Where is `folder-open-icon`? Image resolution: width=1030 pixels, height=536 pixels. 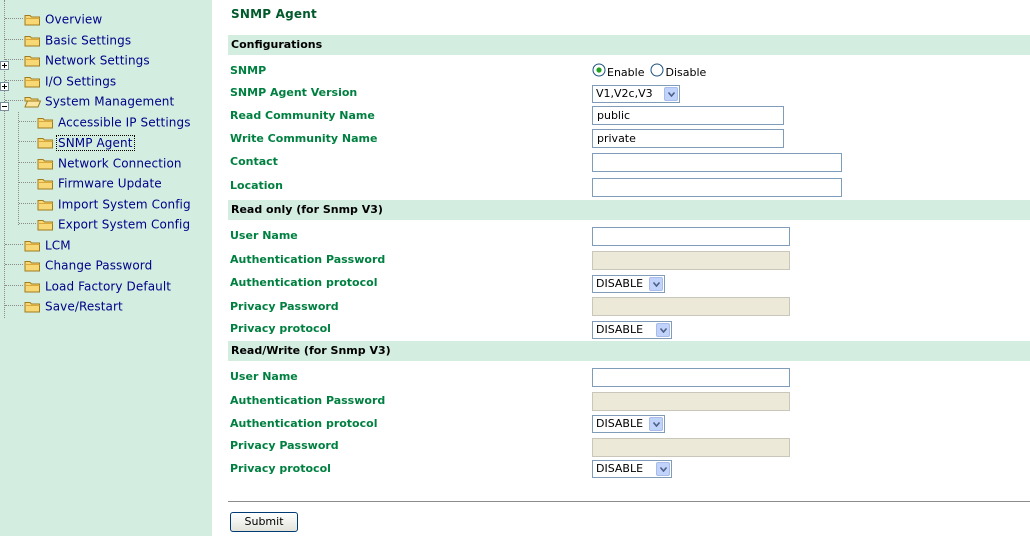
folder-open-icon is located at coordinates (33, 101).